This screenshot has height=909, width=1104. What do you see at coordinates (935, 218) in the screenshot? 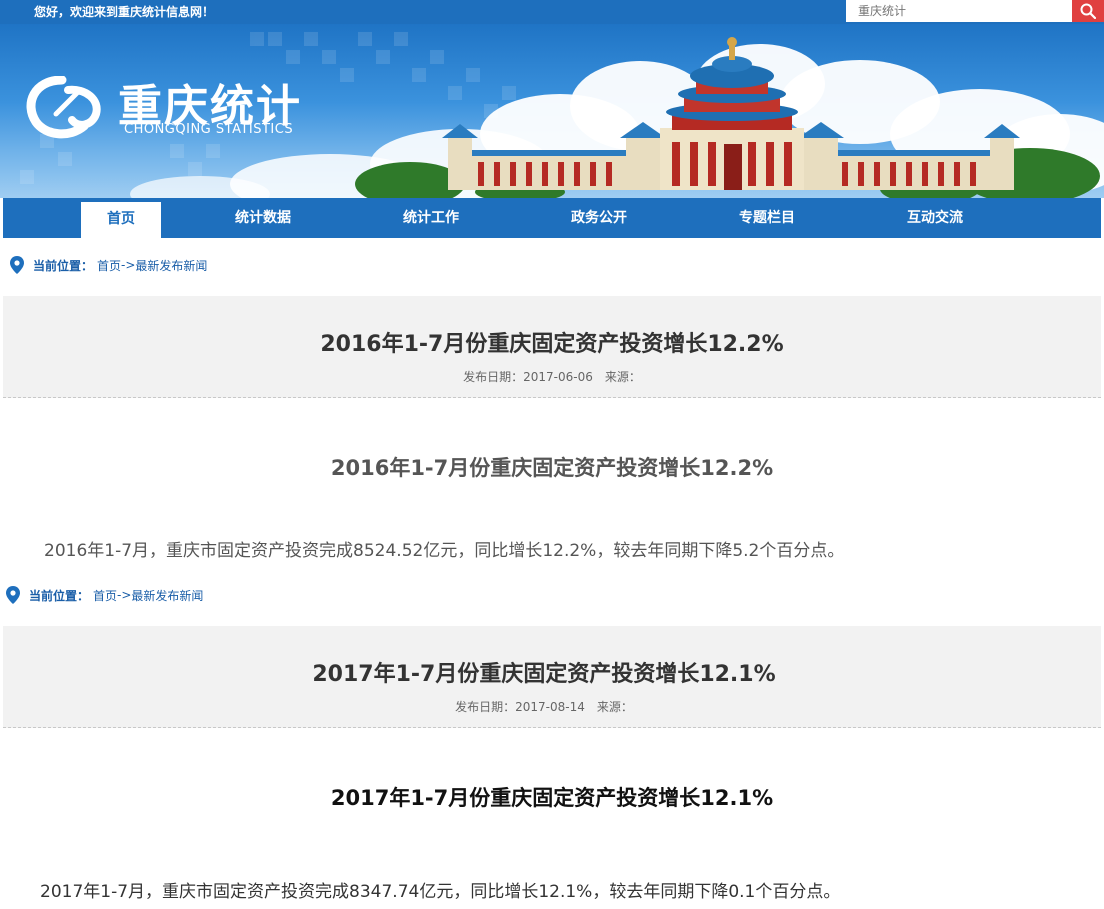
I see `nav-item-interaction: 互动交流` at bounding box center [935, 218].